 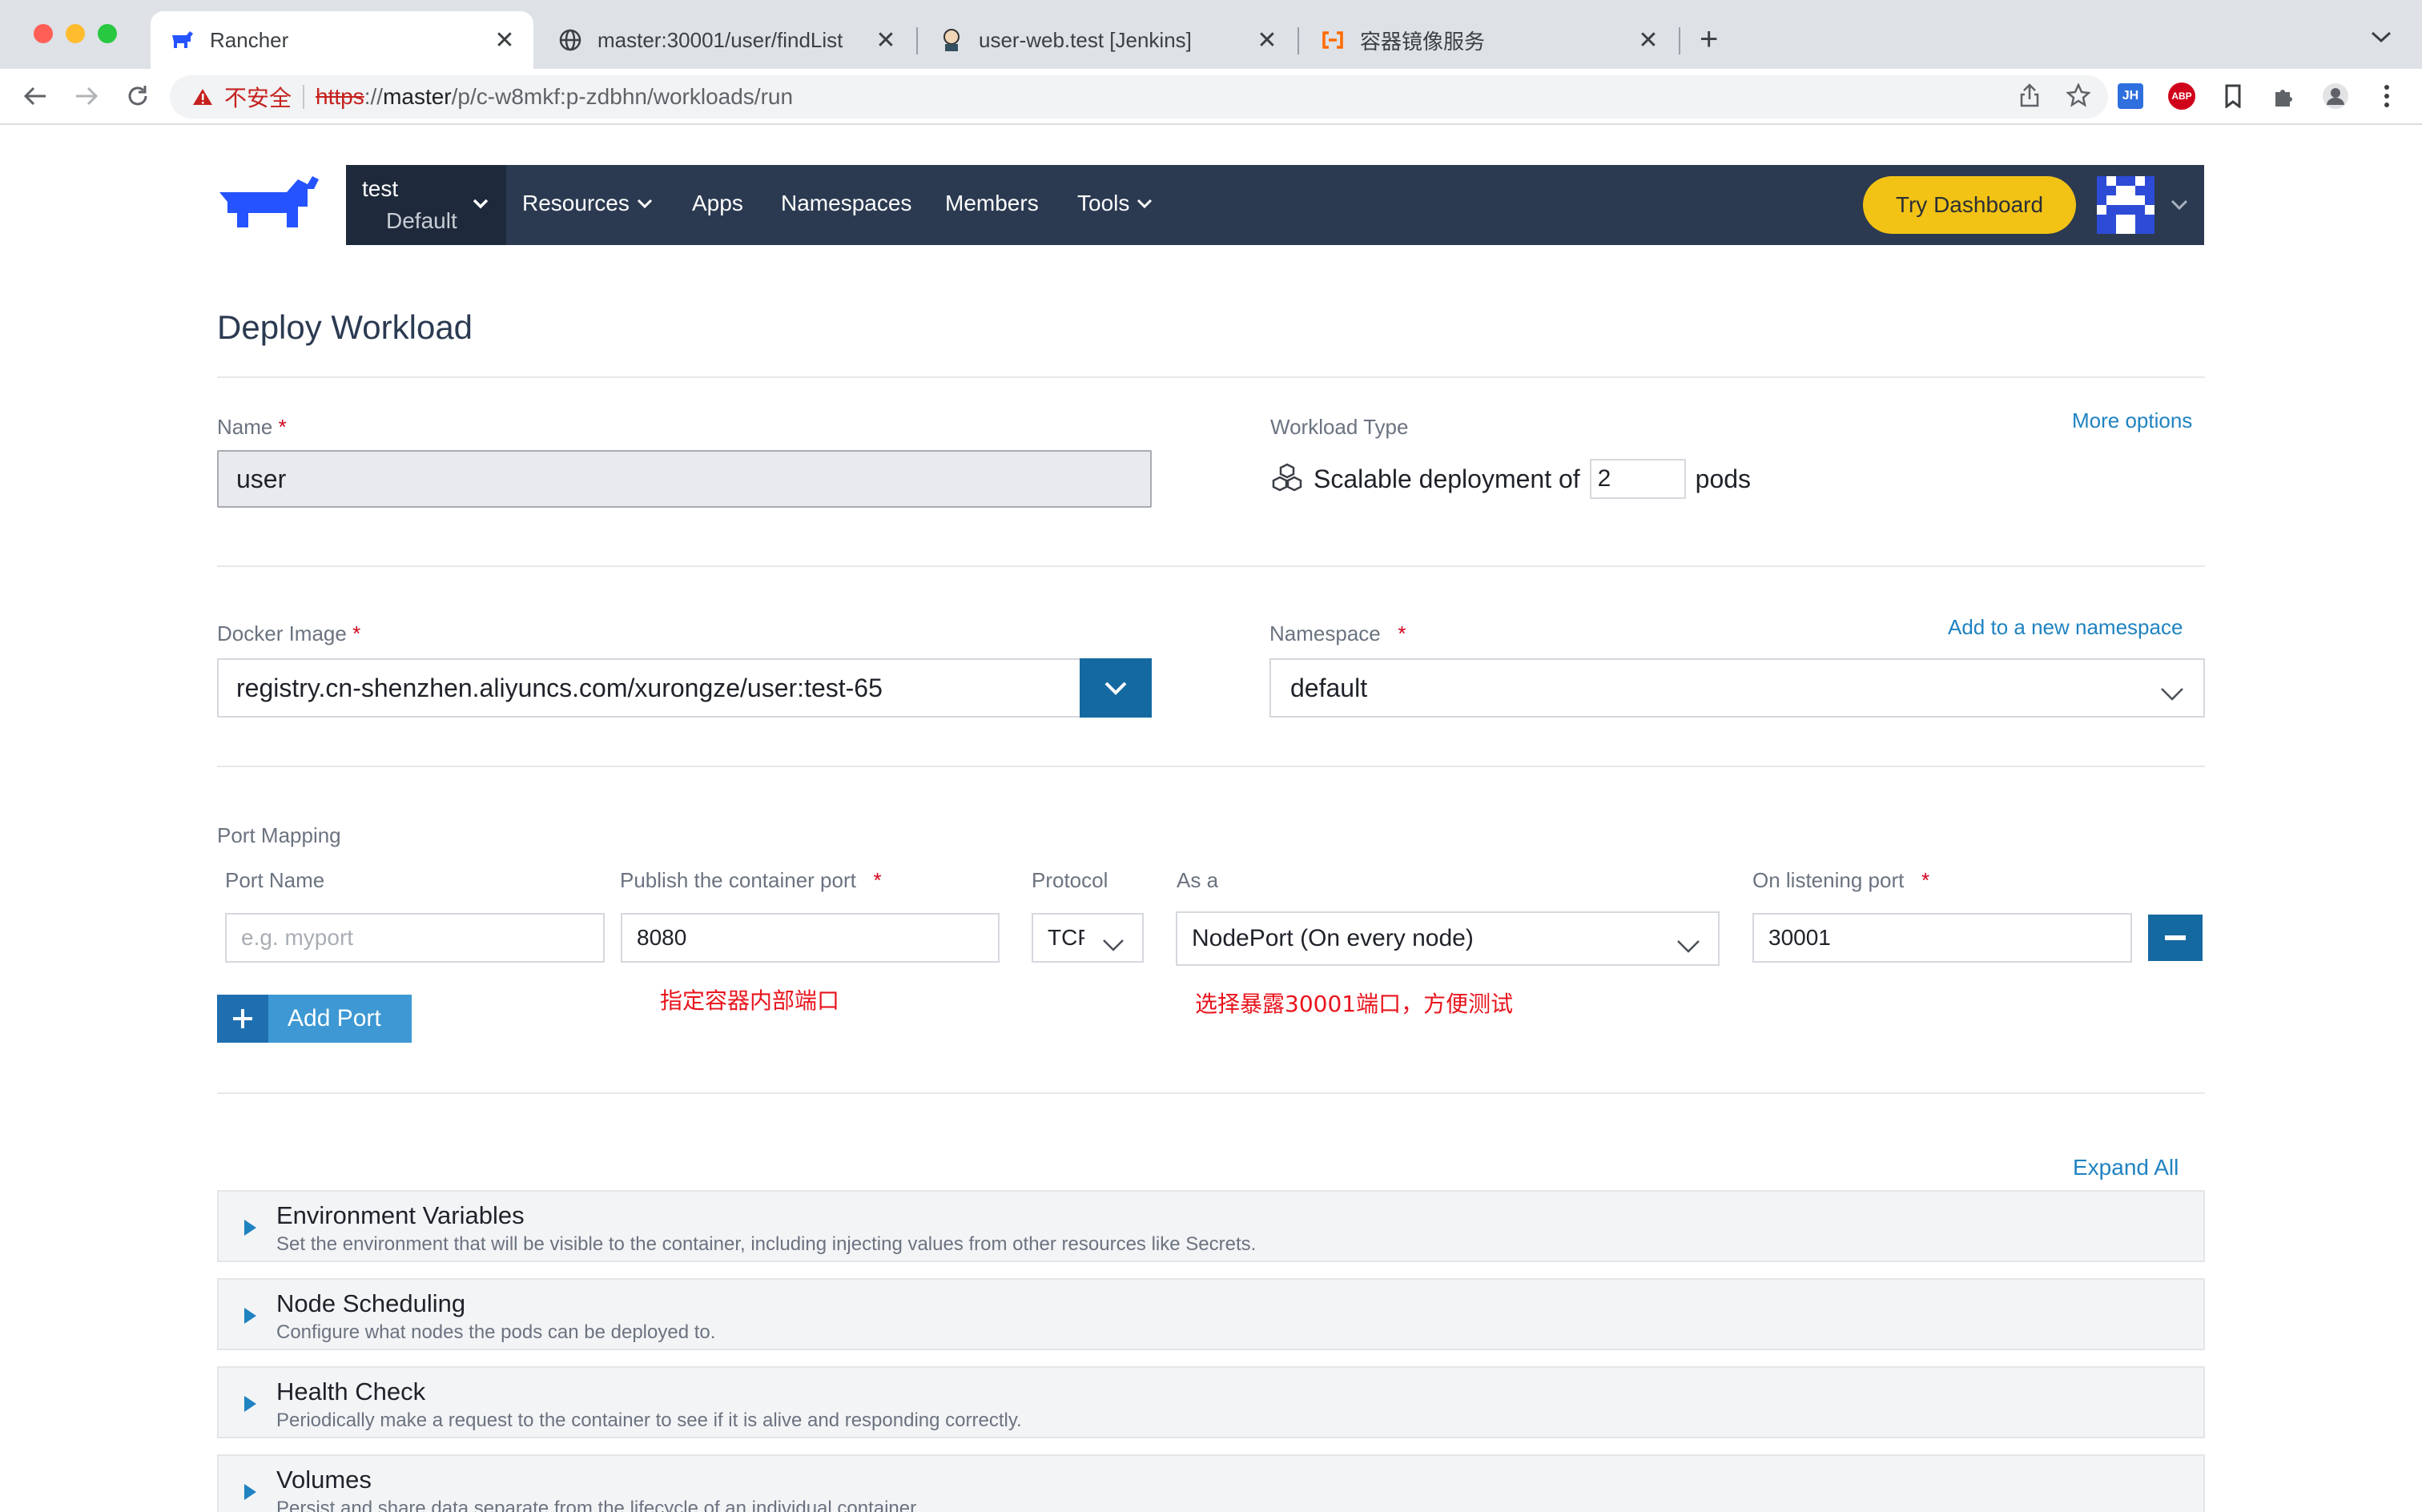 What do you see at coordinates (258, 98) in the screenshot?
I see `not-secure-label: 不安全` at bounding box center [258, 98].